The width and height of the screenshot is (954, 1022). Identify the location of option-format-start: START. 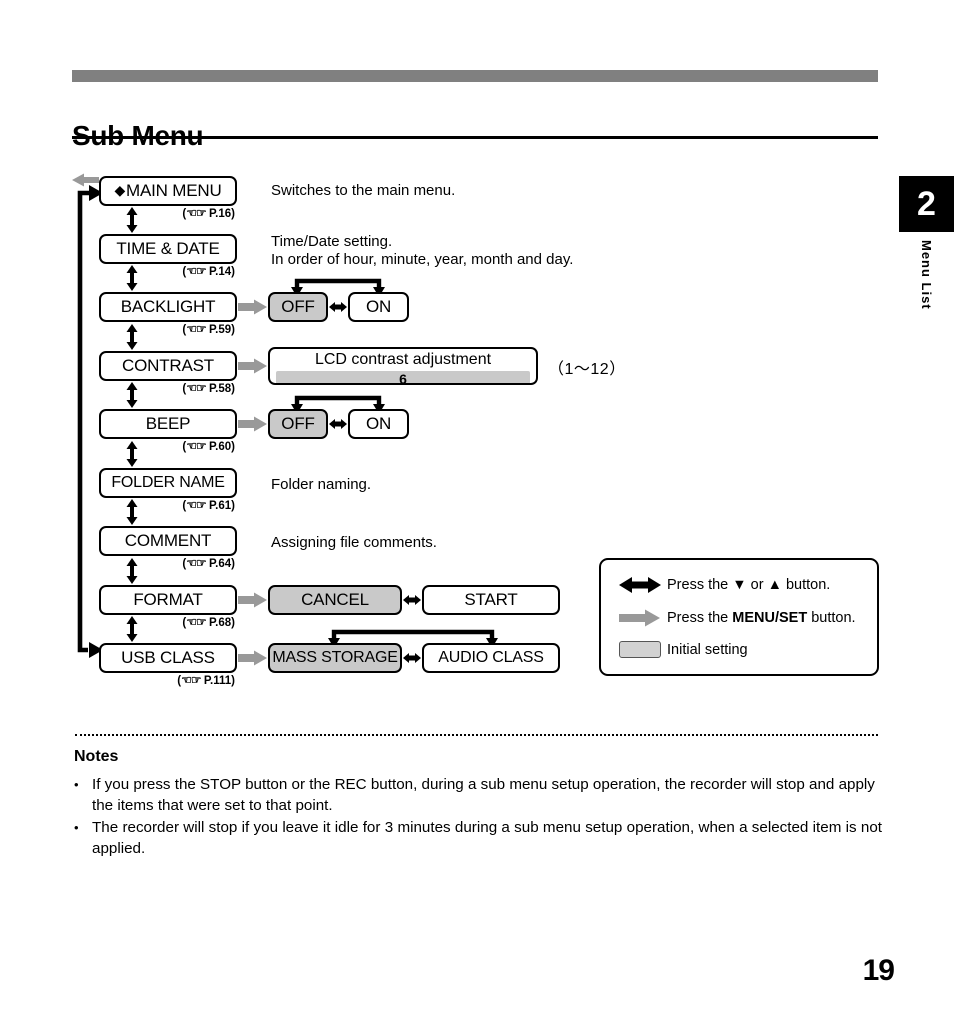
(491, 600).